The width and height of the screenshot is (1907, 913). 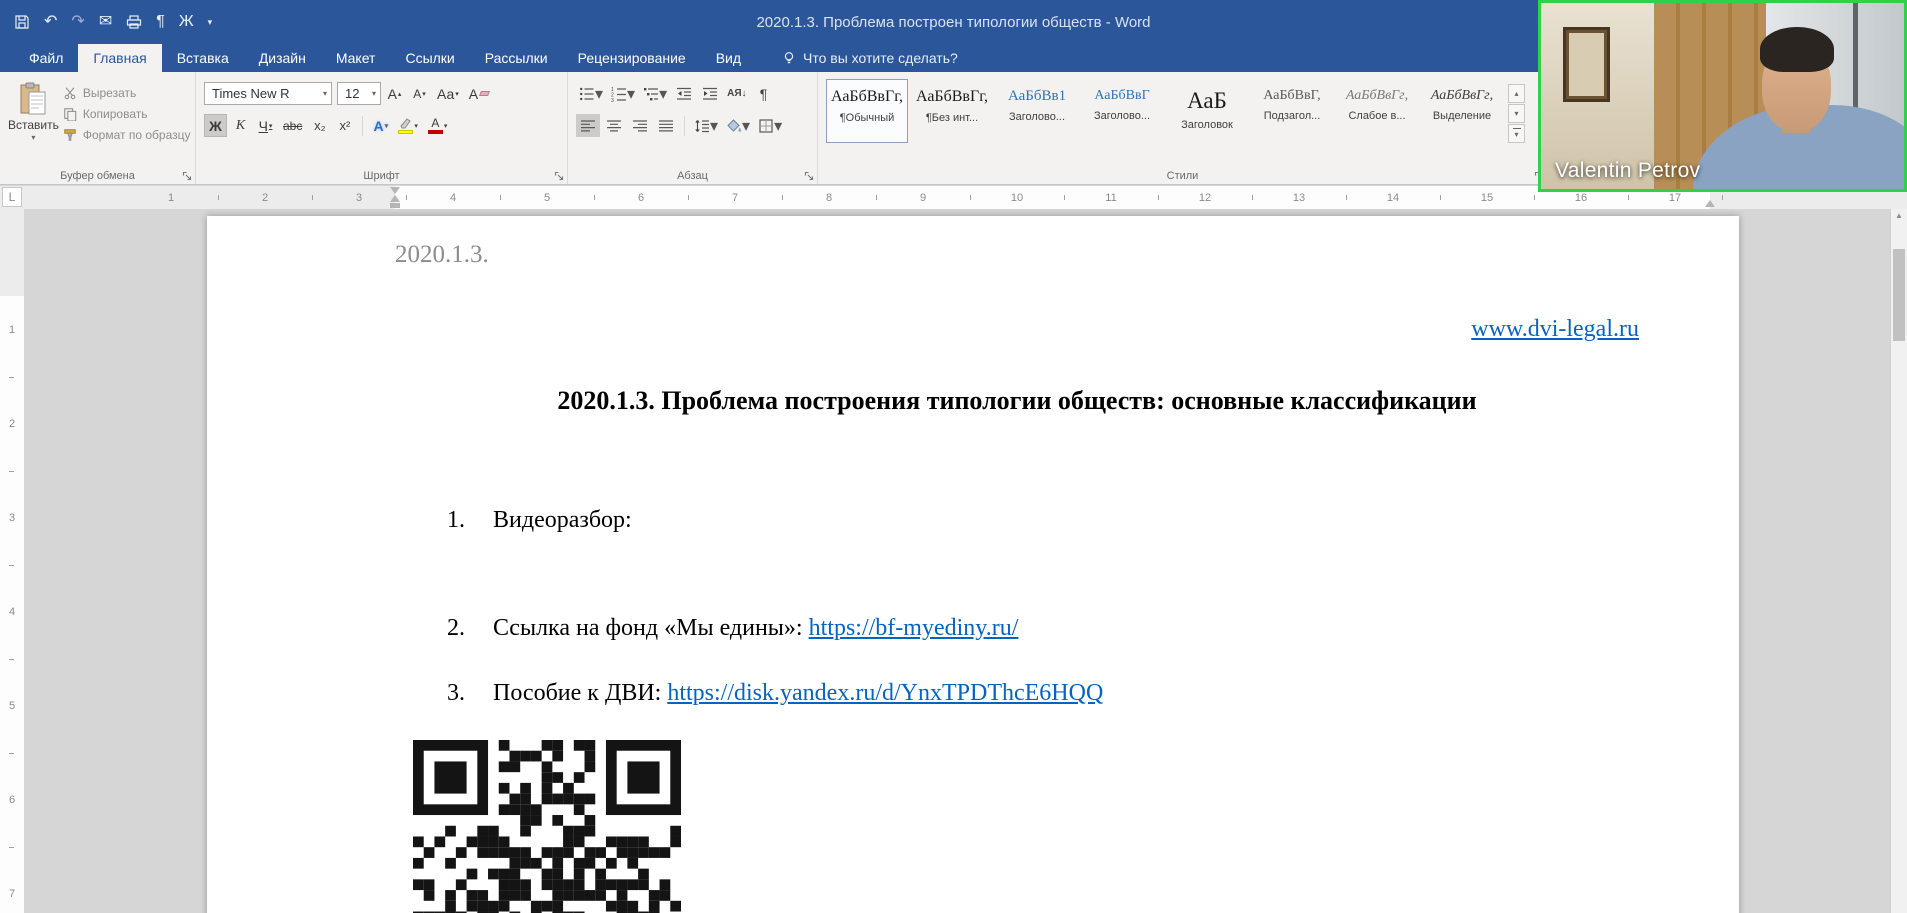 What do you see at coordinates (588, 125) in the screenshot?
I see `align-left-button` at bounding box center [588, 125].